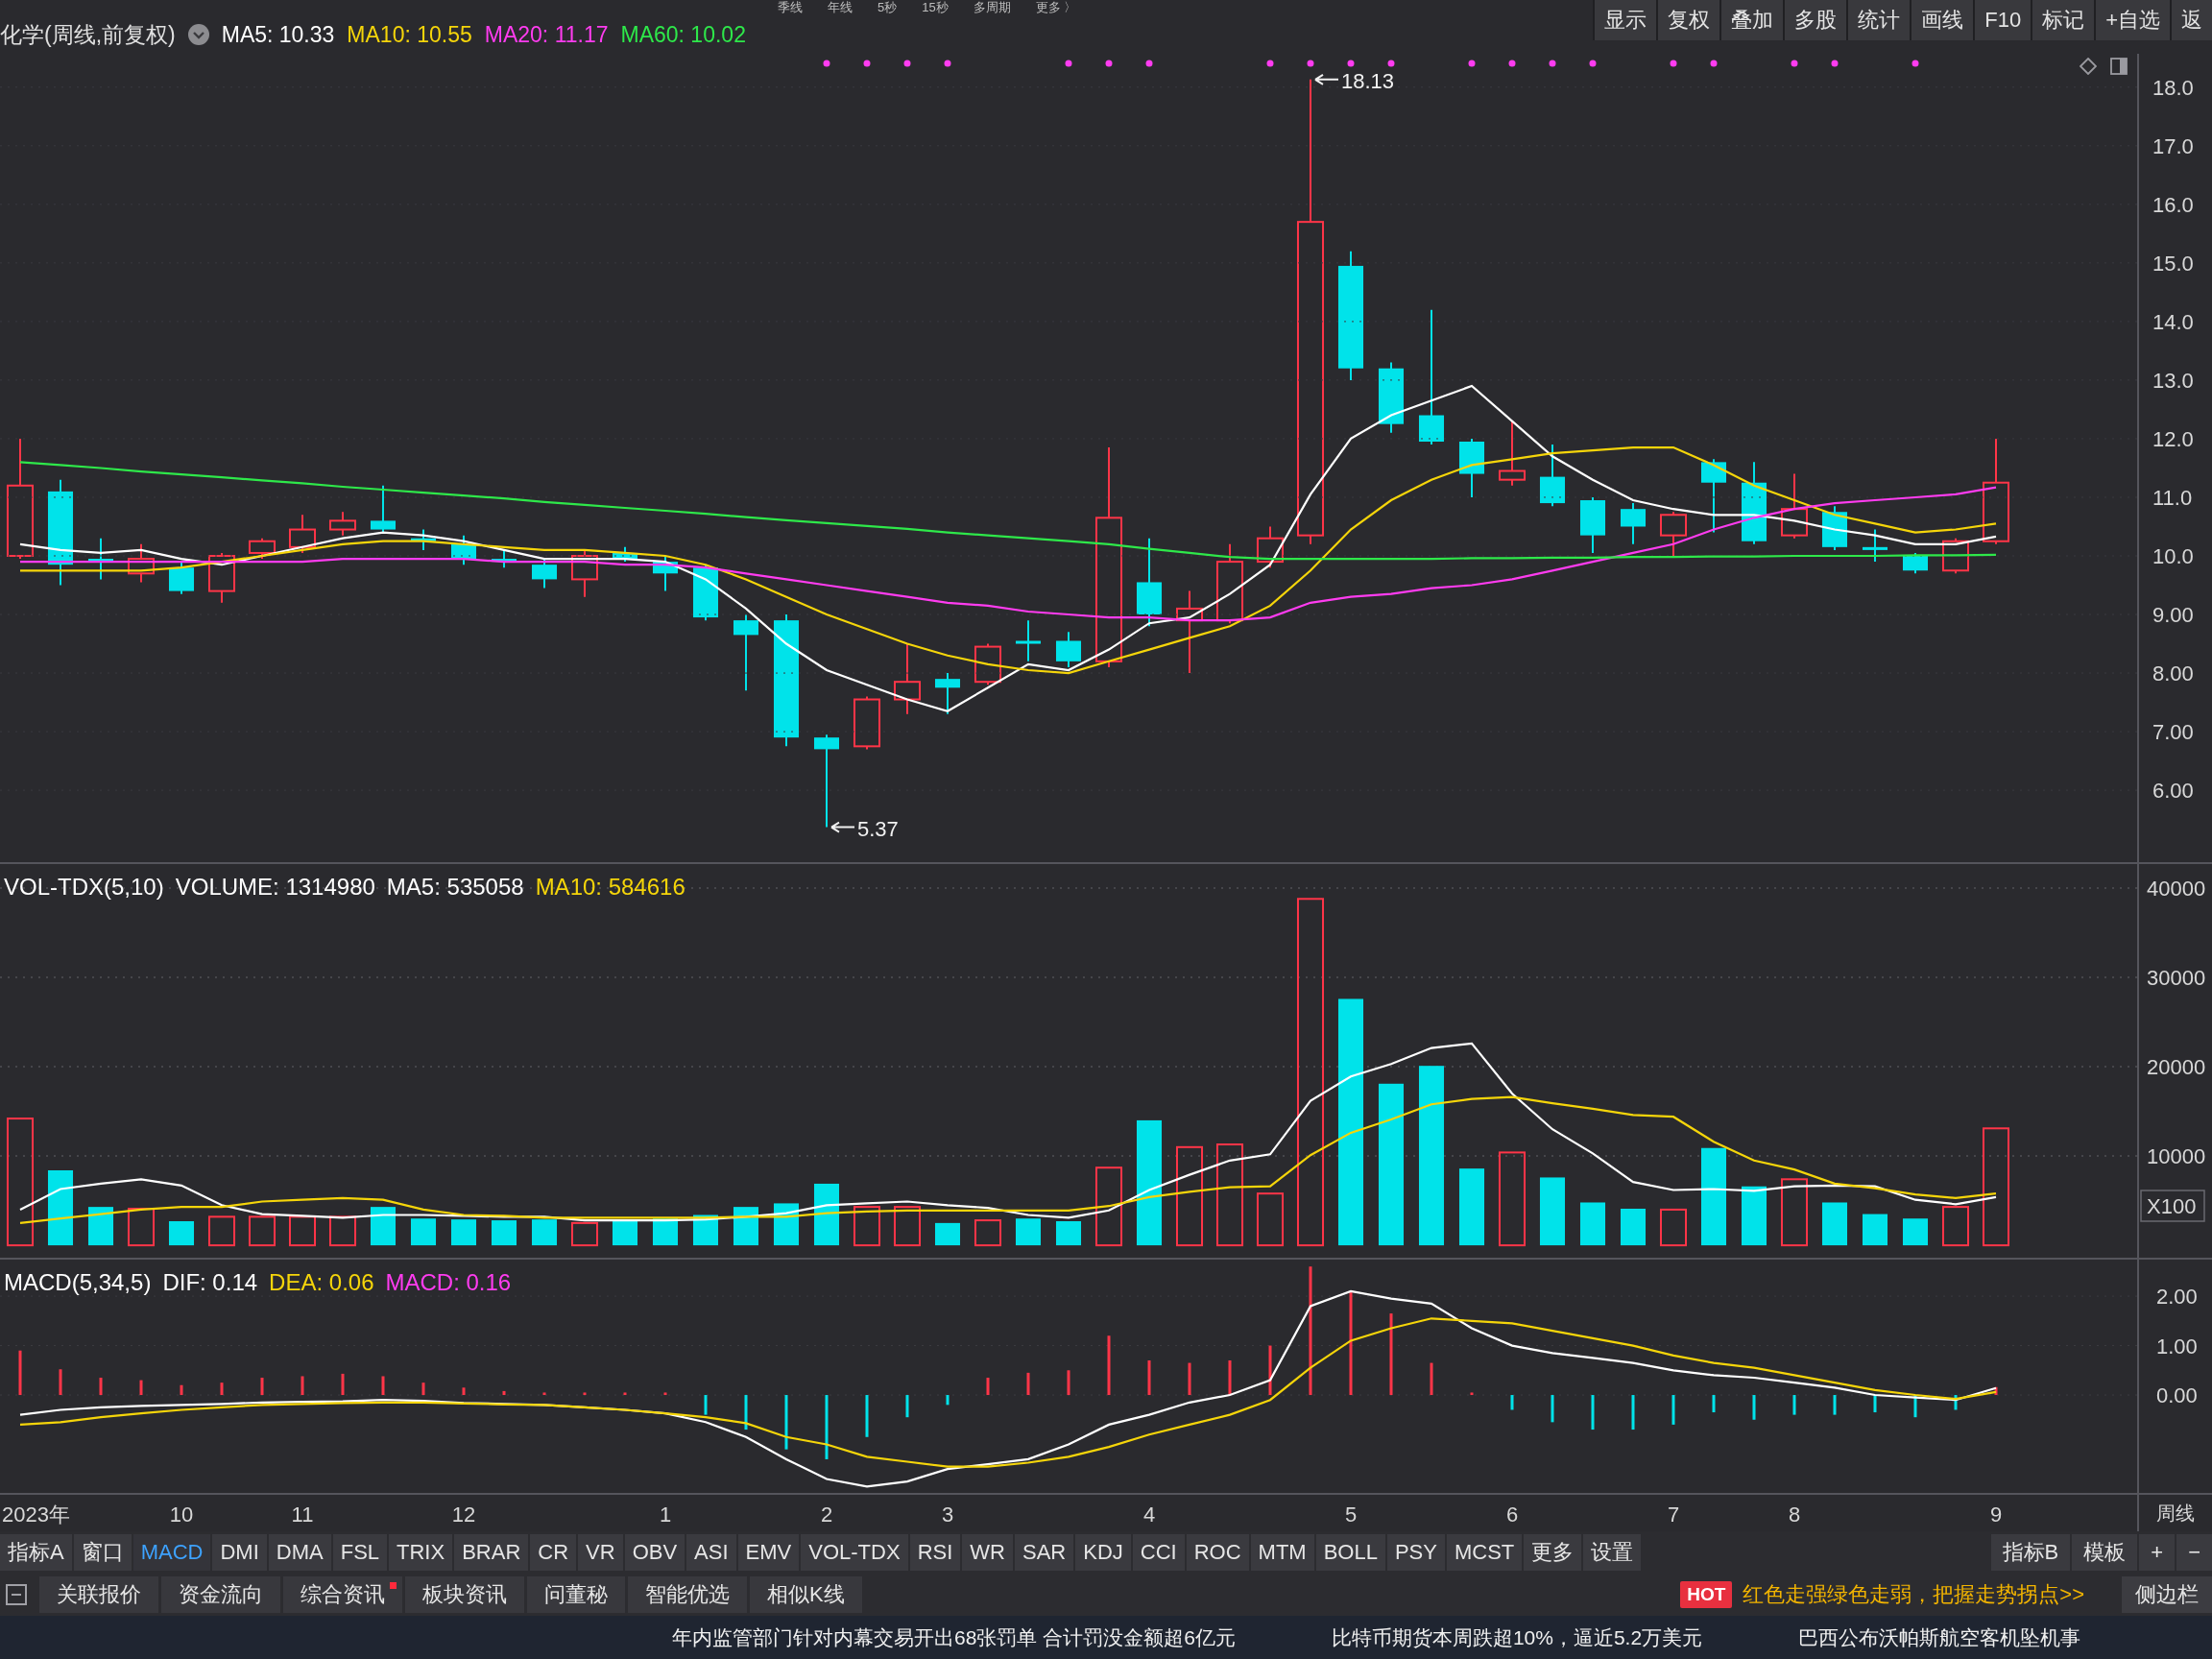 The height and width of the screenshot is (1659, 2212). What do you see at coordinates (768, 1552) in the screenshot?
I see `indicator-tab: EMV` at bounding box center [768, 1552].